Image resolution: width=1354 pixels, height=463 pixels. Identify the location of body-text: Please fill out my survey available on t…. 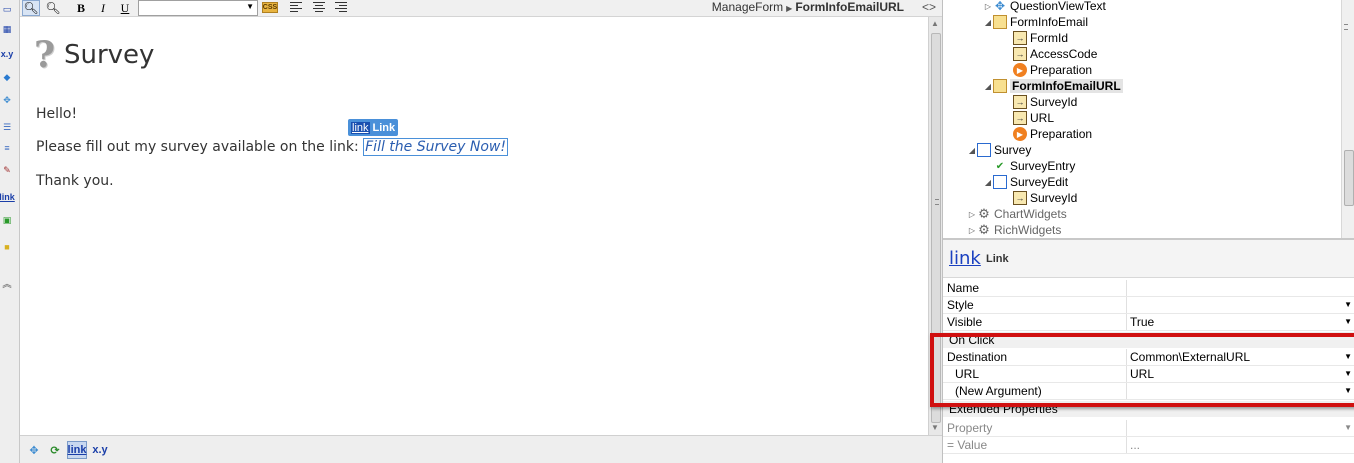
(200, 147).